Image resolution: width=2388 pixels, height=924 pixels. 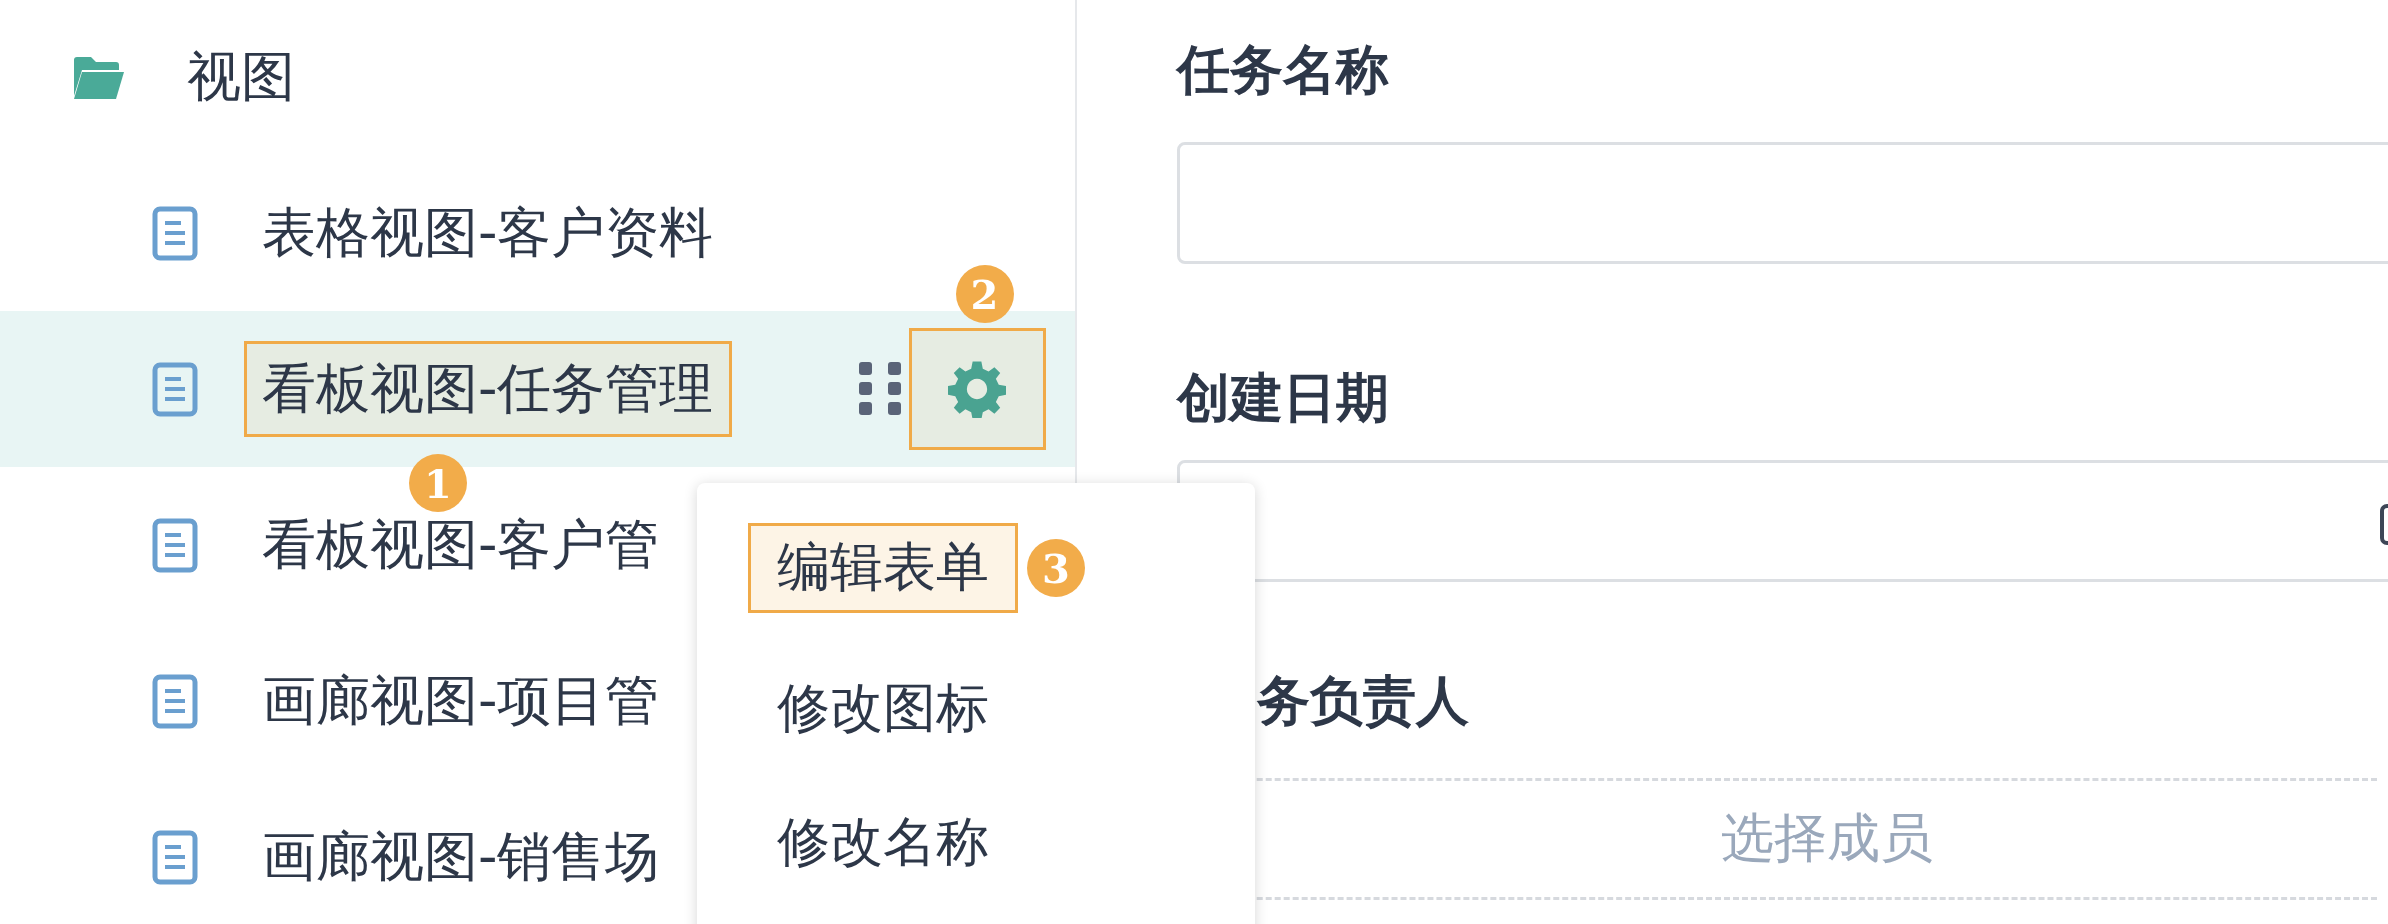 I want to click on view-name: 画廊视图-销售场, so click(x=461, y=857).